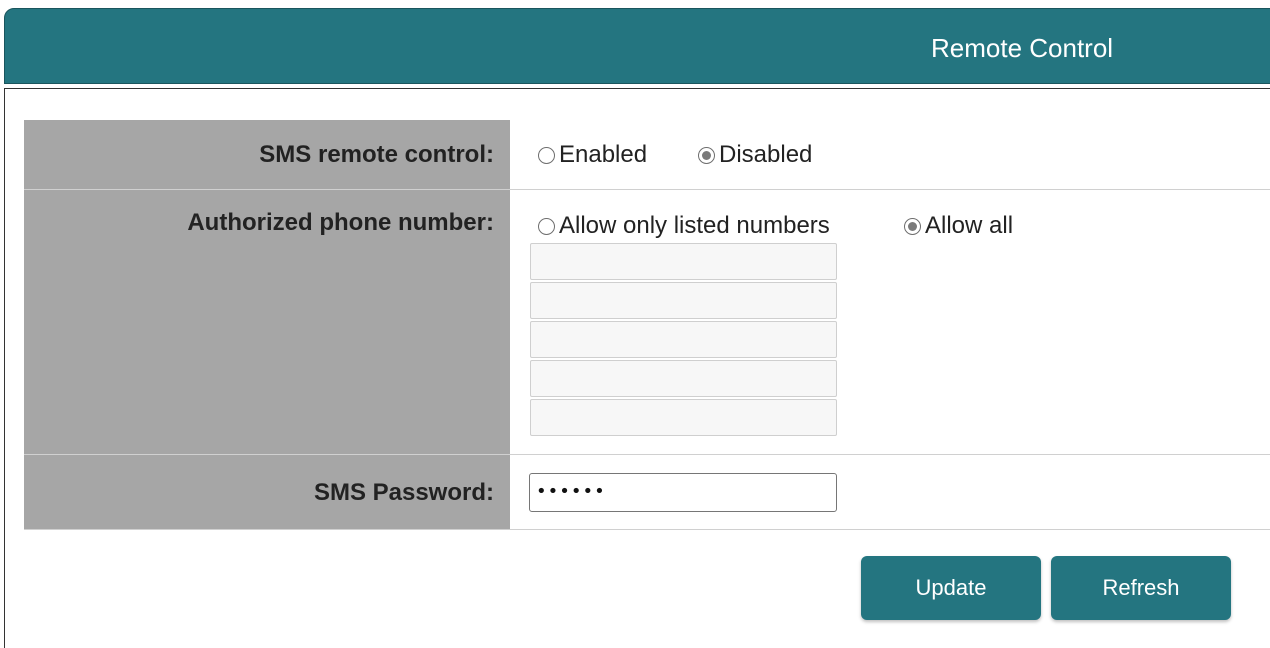 Image resolution: width=1270 pixels, height=648 pixels. Describe the element at coordinates (403, 492) in the screenshot. I see `sms-password-label: SMS Password:` at that location.